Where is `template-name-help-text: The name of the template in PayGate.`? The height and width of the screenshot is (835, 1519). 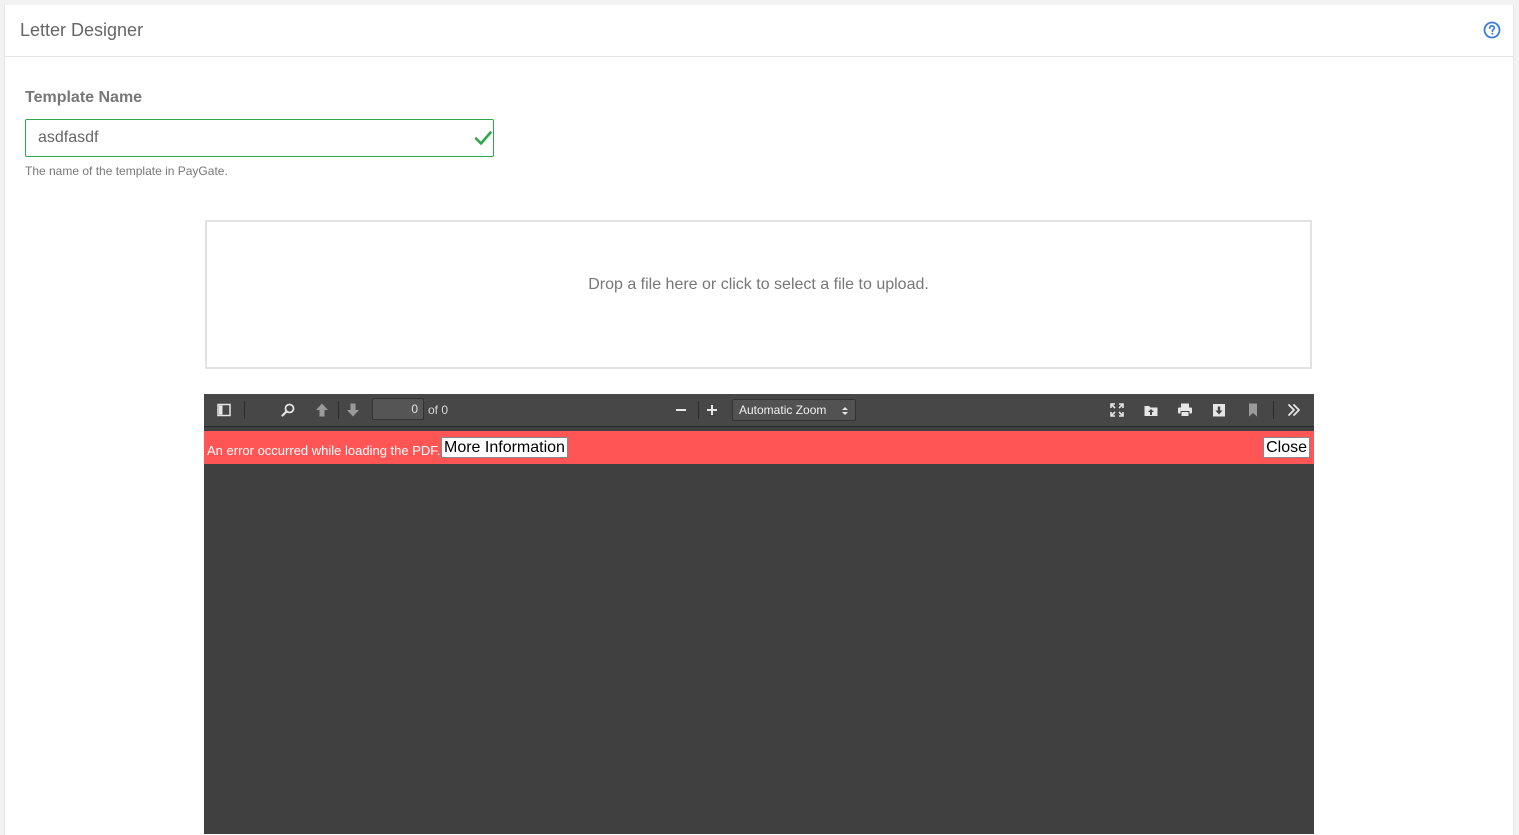
template-name-help-text: The name of the template in PayGate. is located at coordinates (126, 171).